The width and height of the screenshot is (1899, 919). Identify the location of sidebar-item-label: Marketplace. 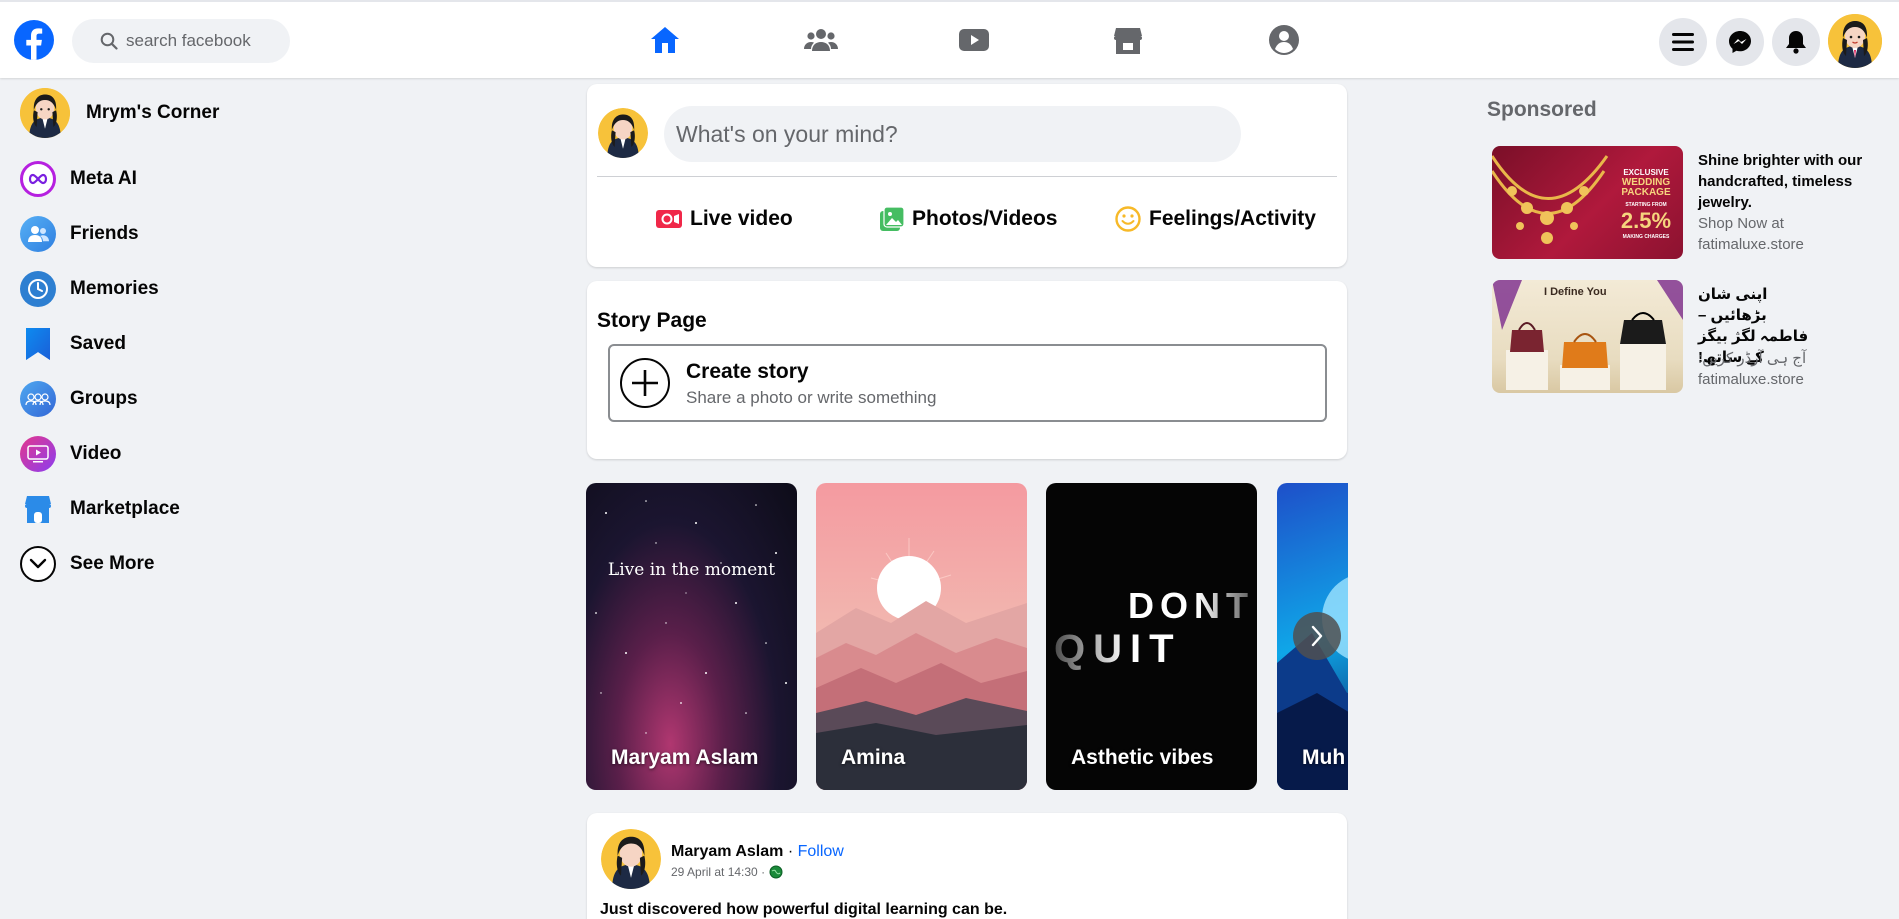
(125, 508).